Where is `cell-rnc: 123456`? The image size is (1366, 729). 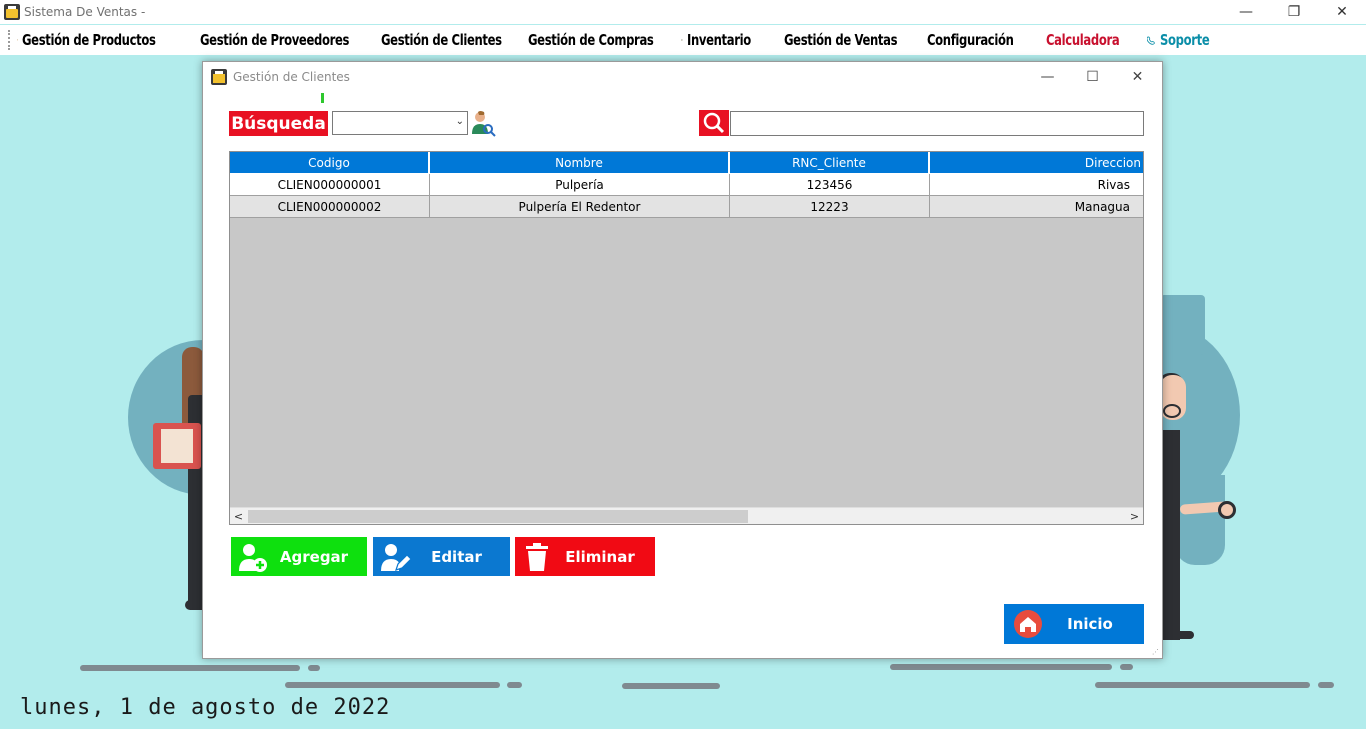
cell-rnc: 123456 is located at coordinates (830, 185).